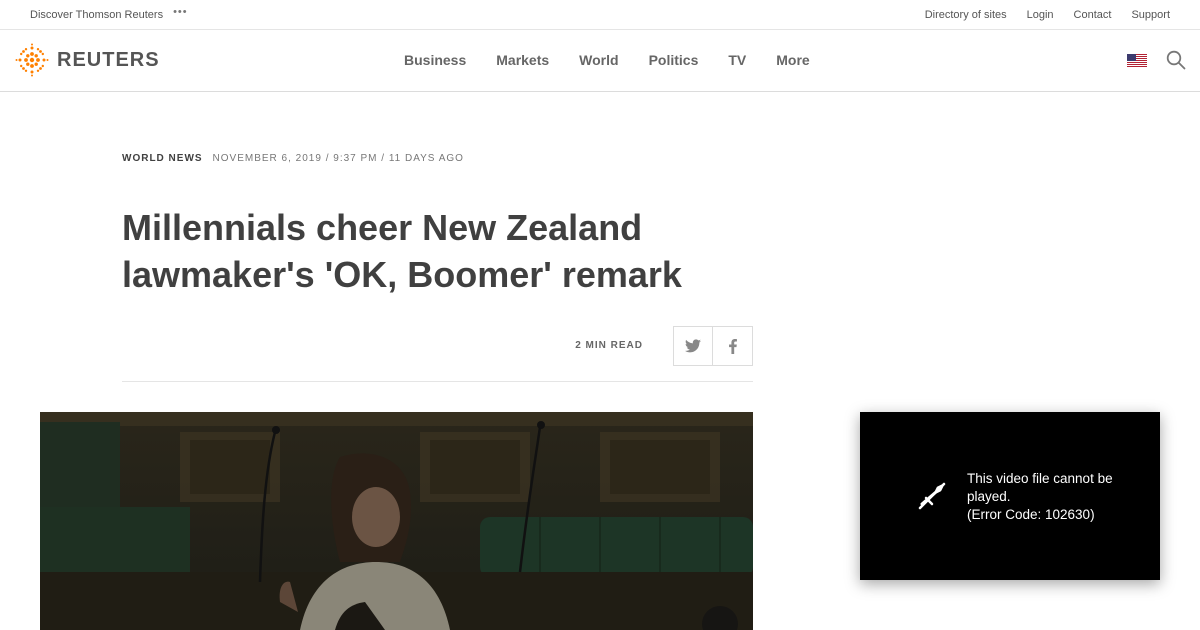 This screenshot has width=1200, height=630. Describe the element at coordinates (435, 60) in the screenshot. I see `nav-item-business: Business` at that location.